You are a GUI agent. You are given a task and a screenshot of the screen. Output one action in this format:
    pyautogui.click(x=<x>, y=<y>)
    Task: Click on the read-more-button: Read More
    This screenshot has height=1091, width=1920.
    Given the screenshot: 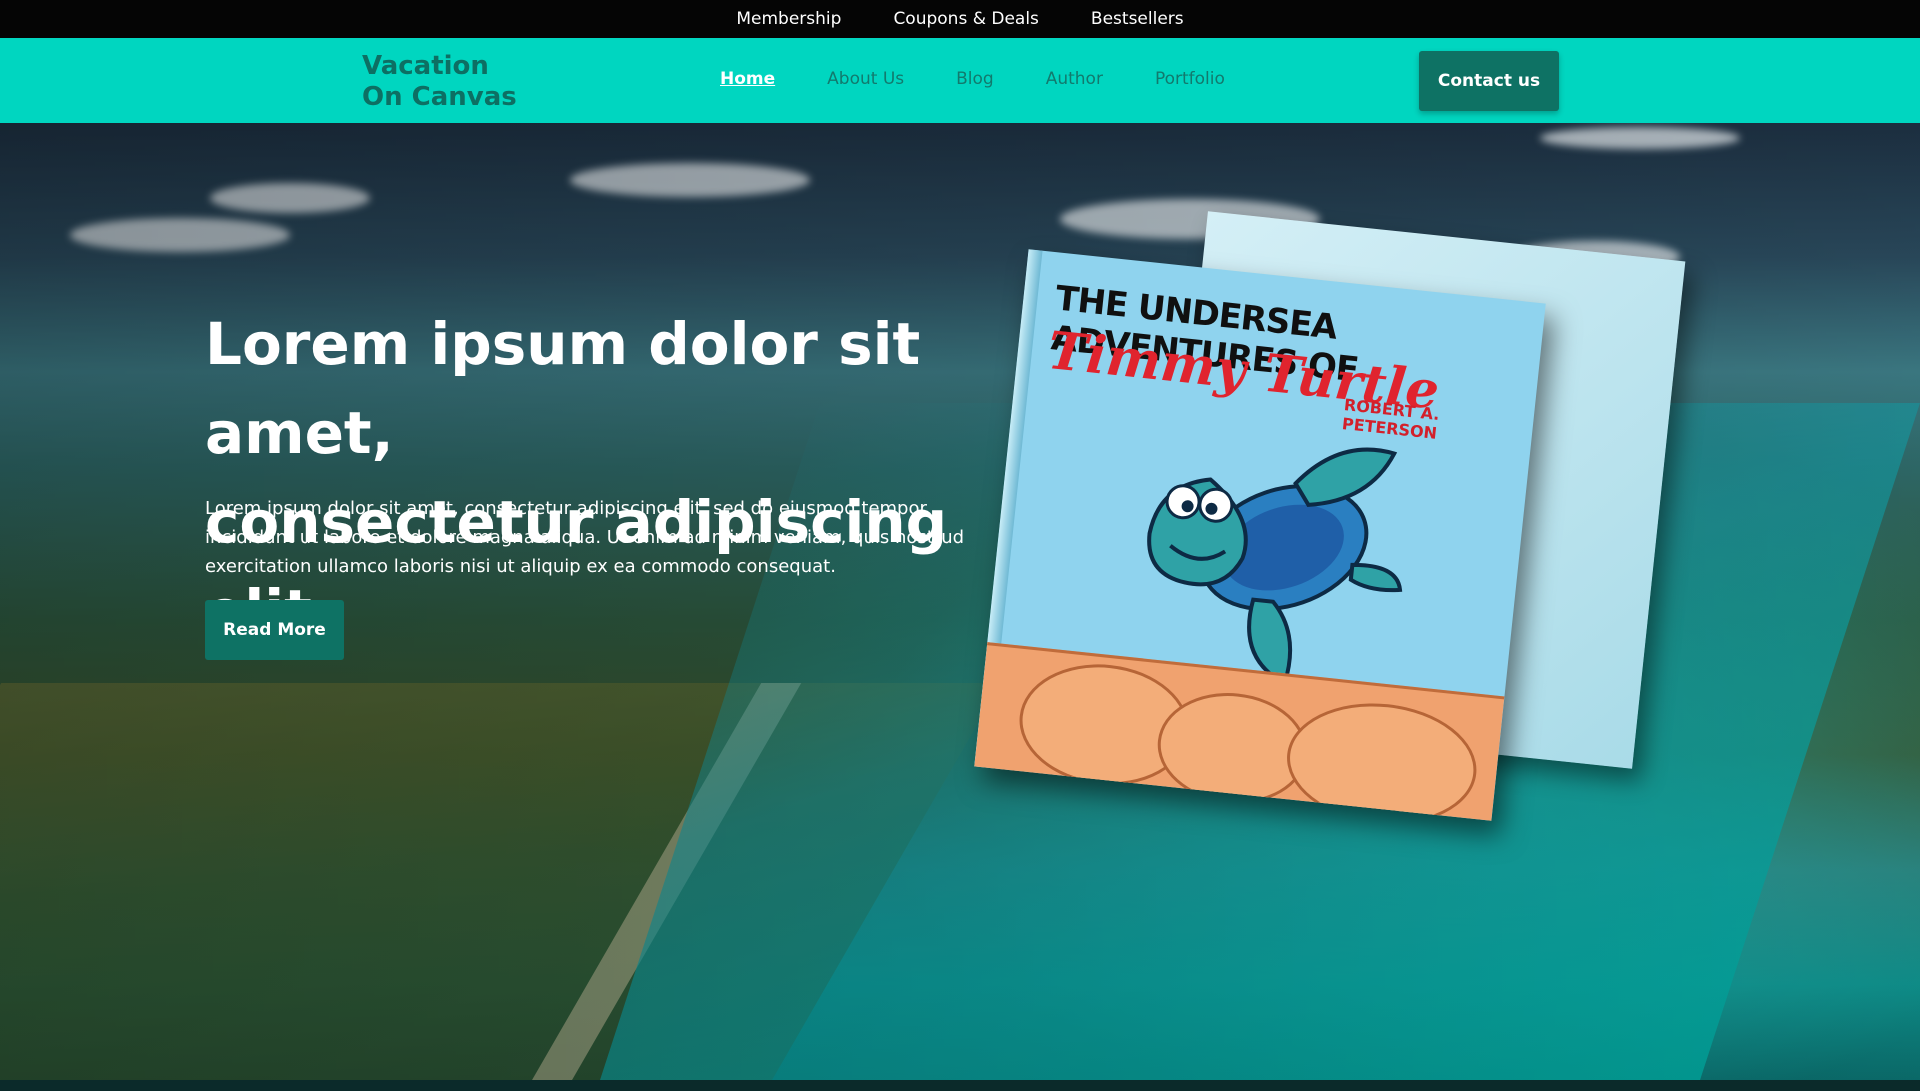 What is the action you would take?
    pyautogui.click(x=274, y=630)
    